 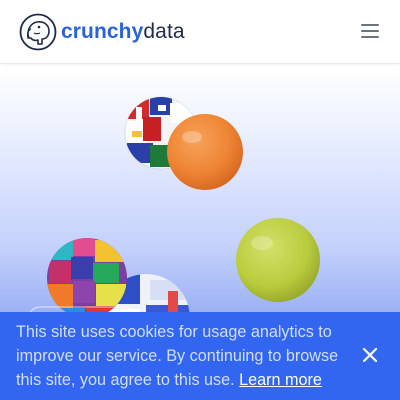 What do you see at coordinates (278, 260) in the screenshot?
I see `yellow-ball` at bounding box center [278, 260].